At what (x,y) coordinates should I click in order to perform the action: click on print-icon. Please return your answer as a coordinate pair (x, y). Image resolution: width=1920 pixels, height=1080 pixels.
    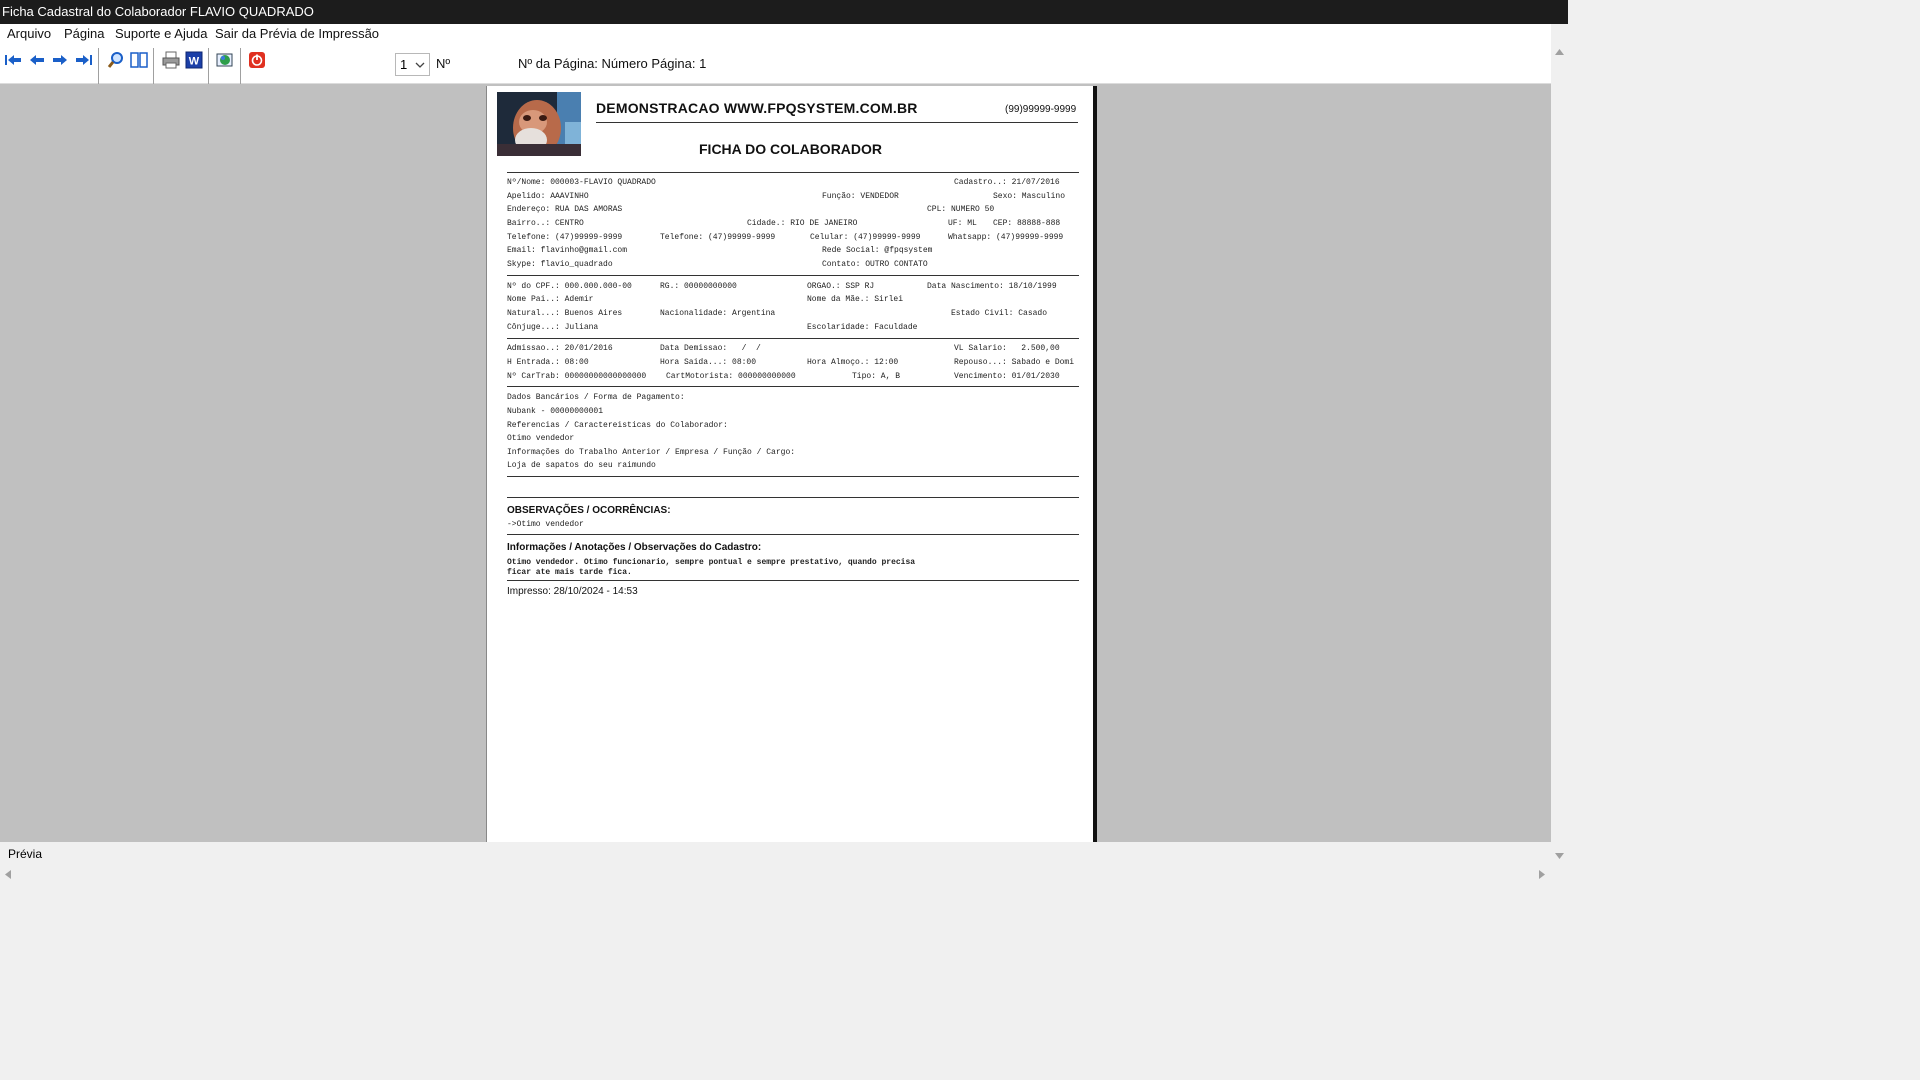
    Looking at the image, I should click on (171, 60).